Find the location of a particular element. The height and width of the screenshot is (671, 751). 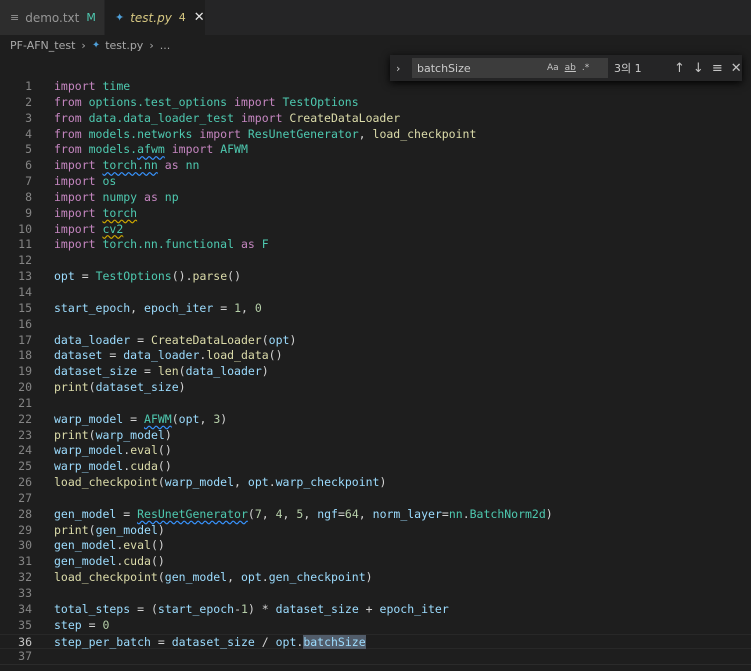

code-token: (). is located at coordinates (182, 276).